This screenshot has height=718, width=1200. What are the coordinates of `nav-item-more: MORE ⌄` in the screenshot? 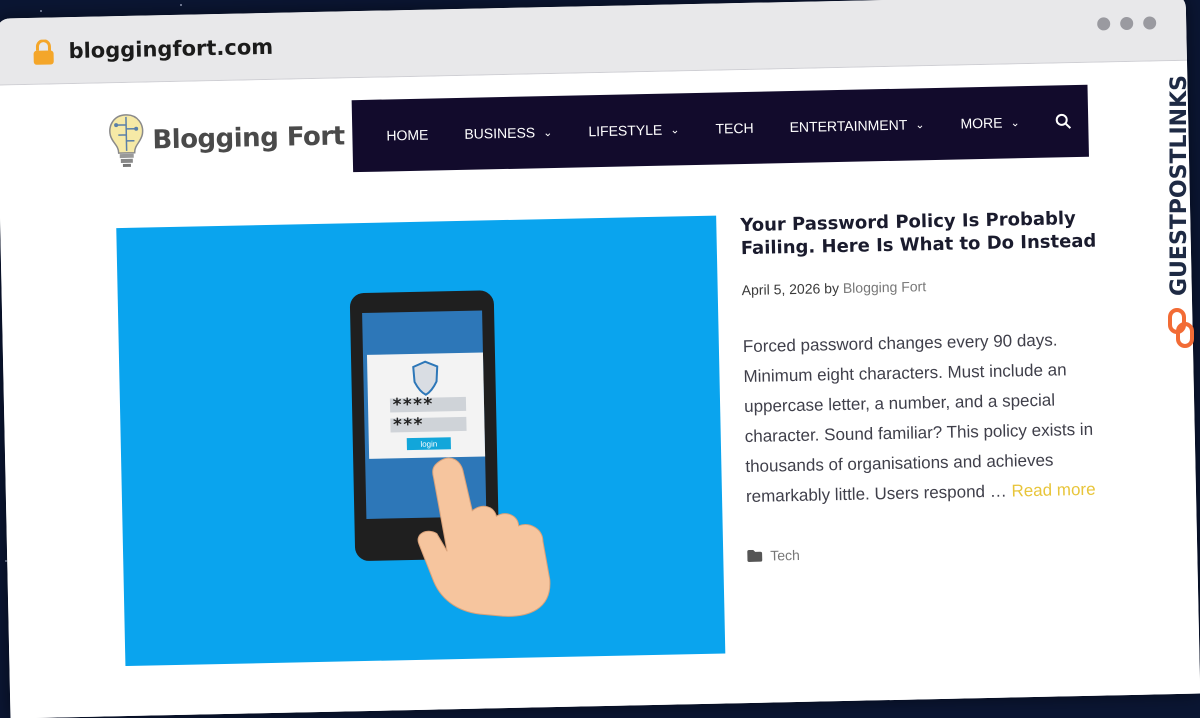 It's located at (990, 123).